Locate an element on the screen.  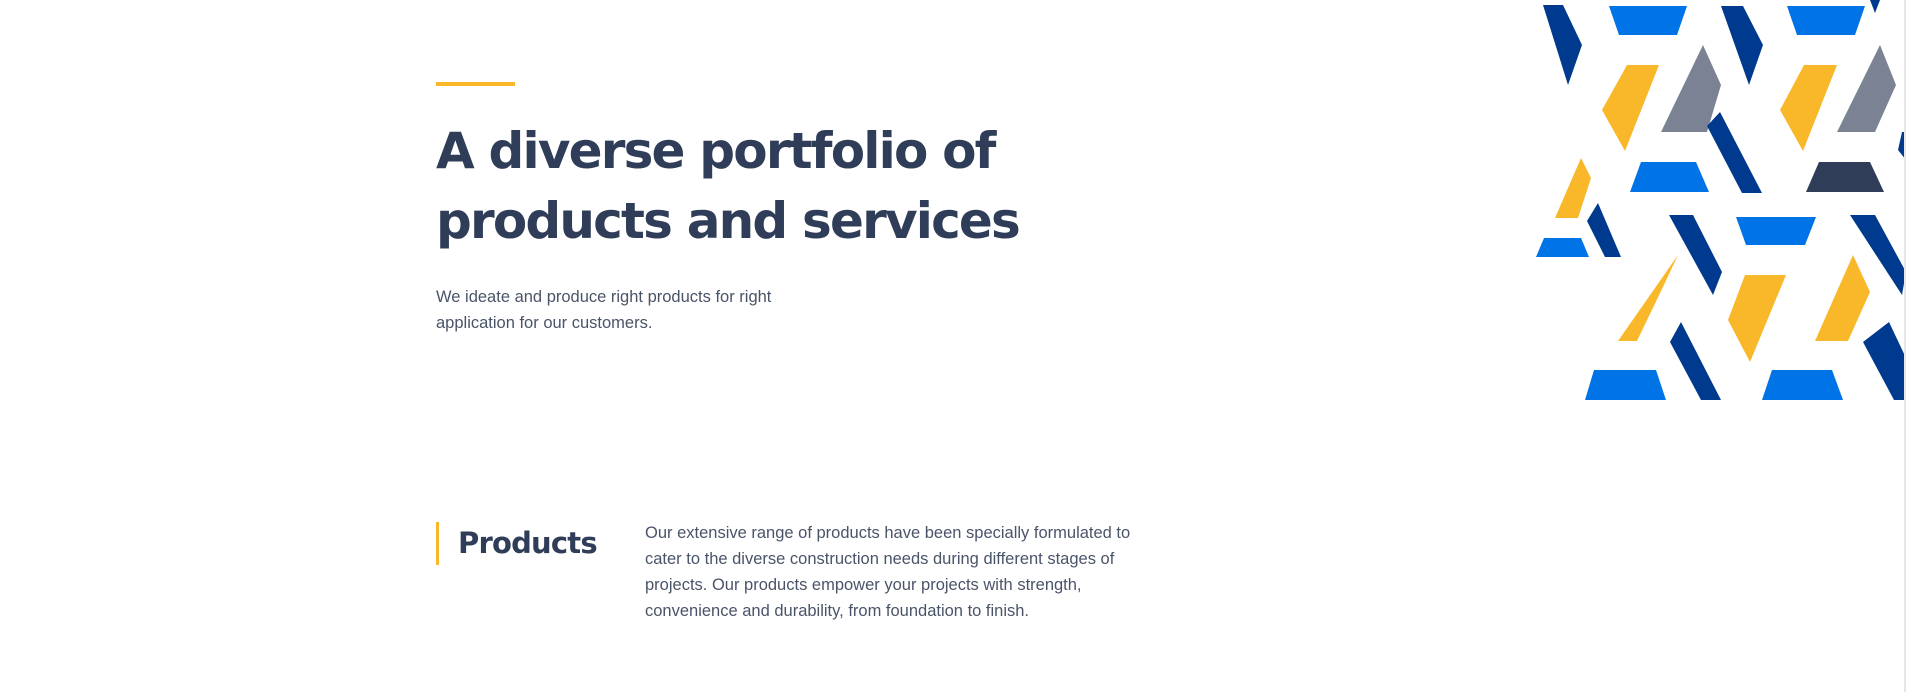
accent-line is located at coordinates (475, 84).